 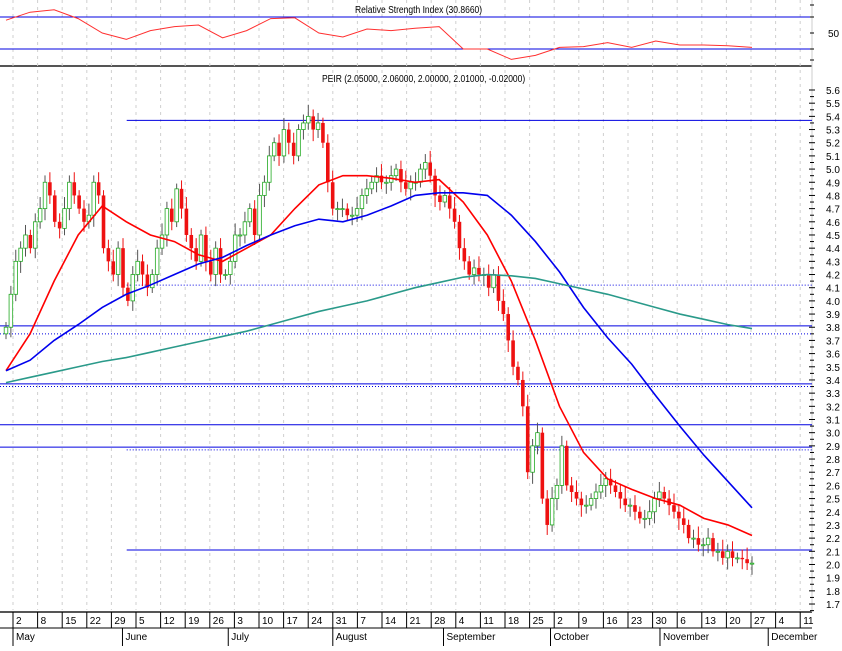 What do you see at coordinates (419, 10) in the screenshot?
I see `rsi-title: Relative Strength Index (30.8660)` at bounding box center [419, 10].